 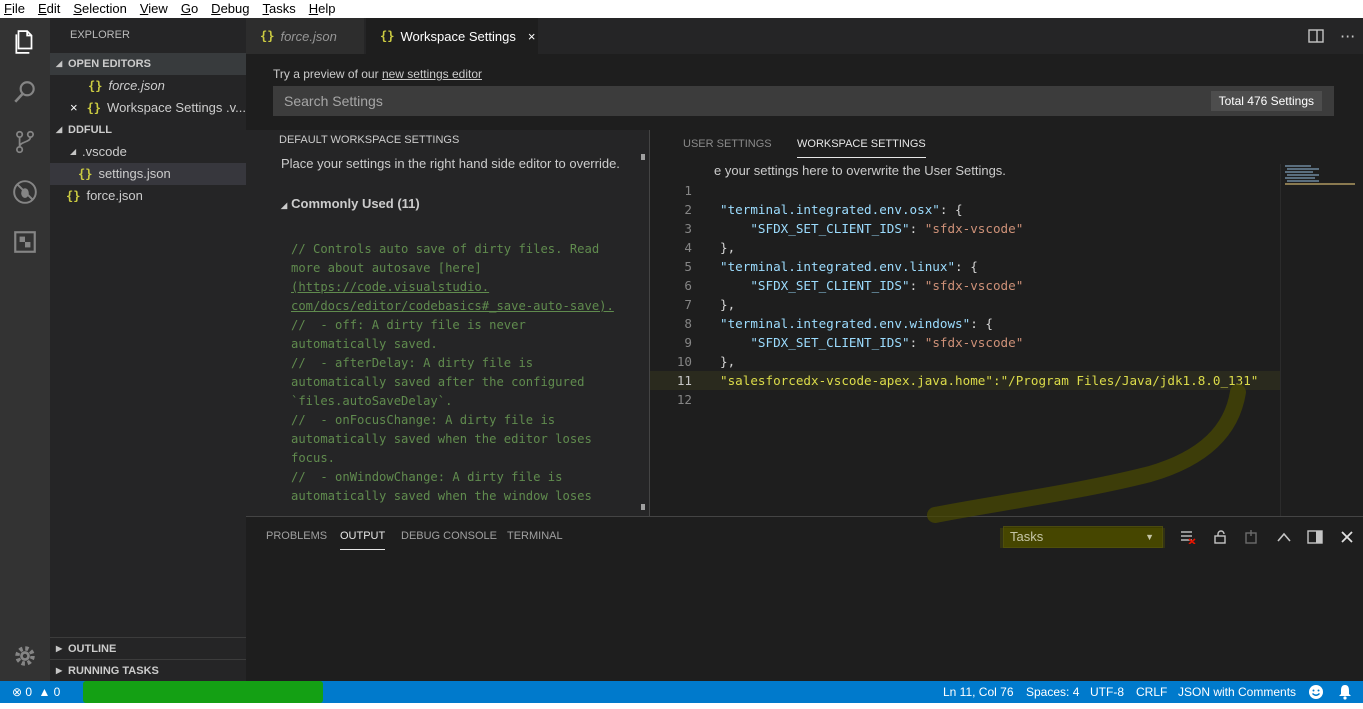 I want to click on panel-tab-terminal: TERMINAL, so click(x=535, y=540).